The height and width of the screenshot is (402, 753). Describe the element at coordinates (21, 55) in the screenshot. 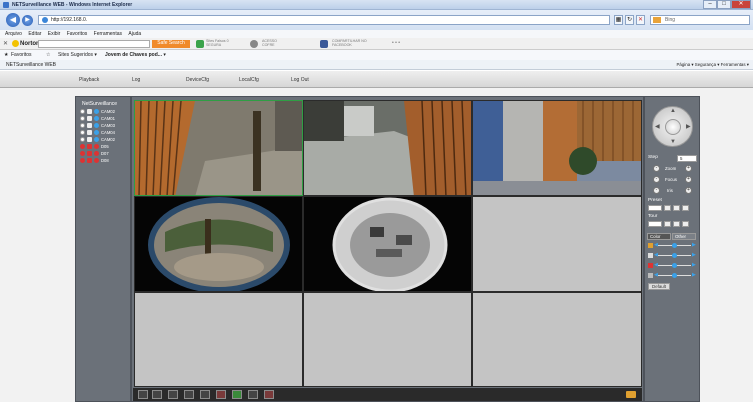

I see `favorites-button: Favoritos` at that location.